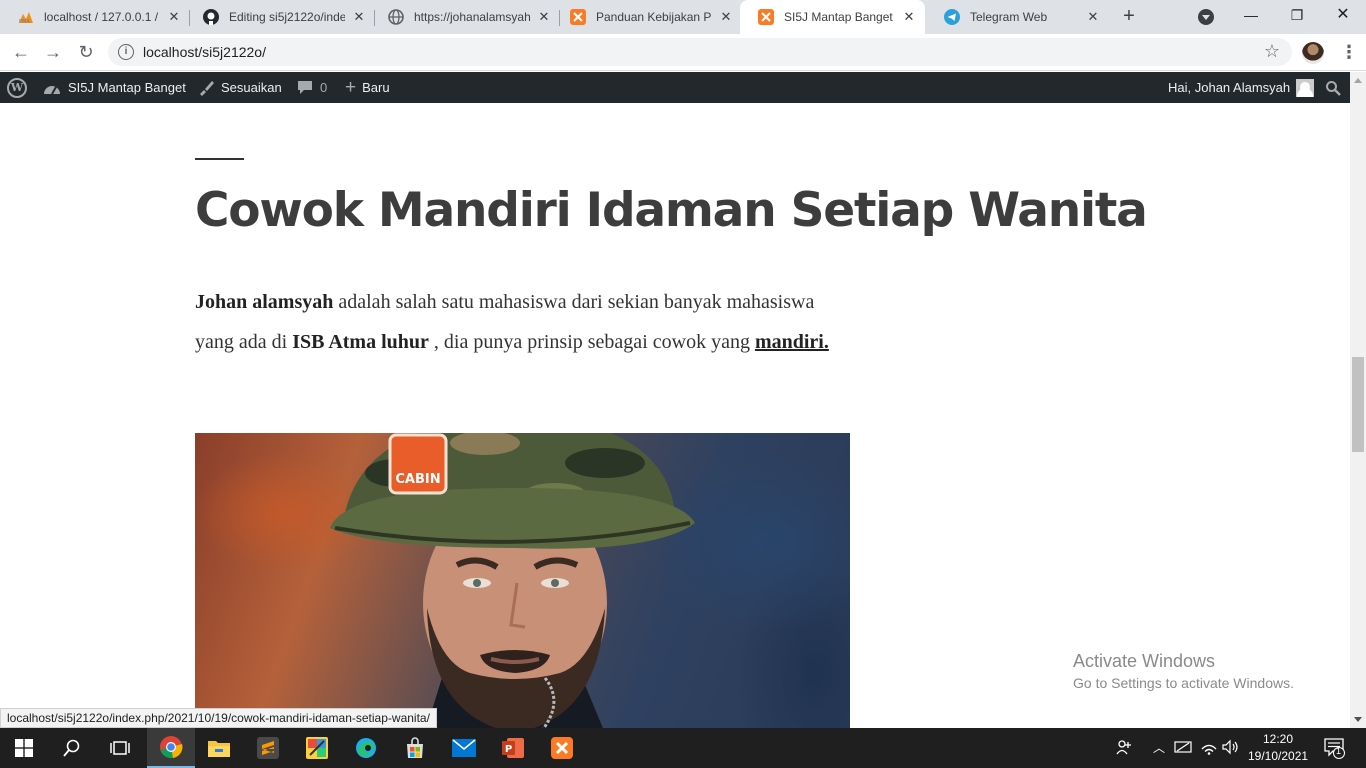 The width and height of the screenshot is (1366, 768). I want to click on profile-avatar, so click(1313, 53).